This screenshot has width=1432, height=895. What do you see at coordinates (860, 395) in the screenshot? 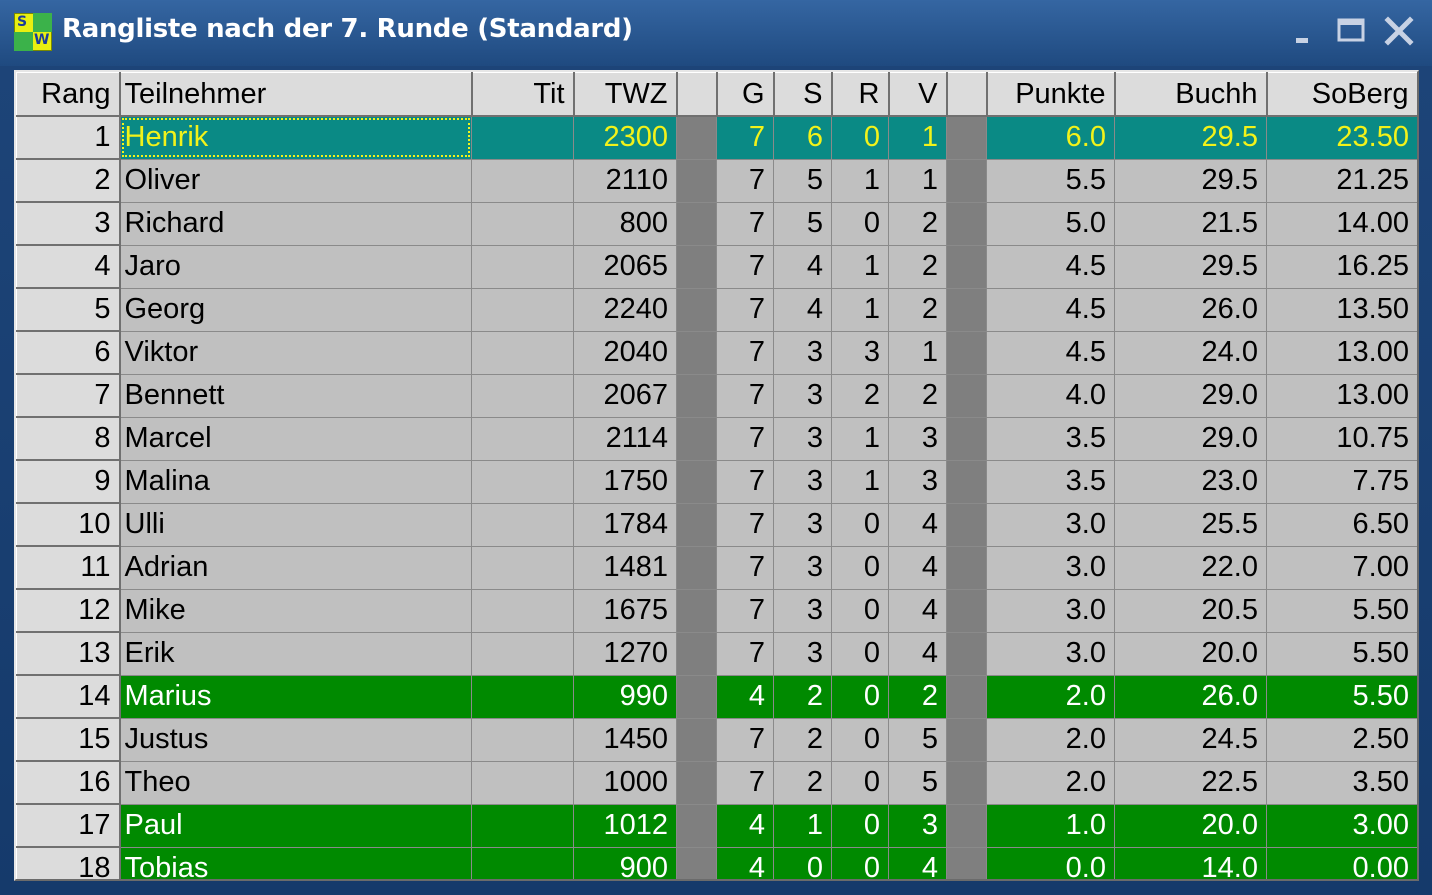
I see `cell-r: 2` at bounding box center [860, 395].